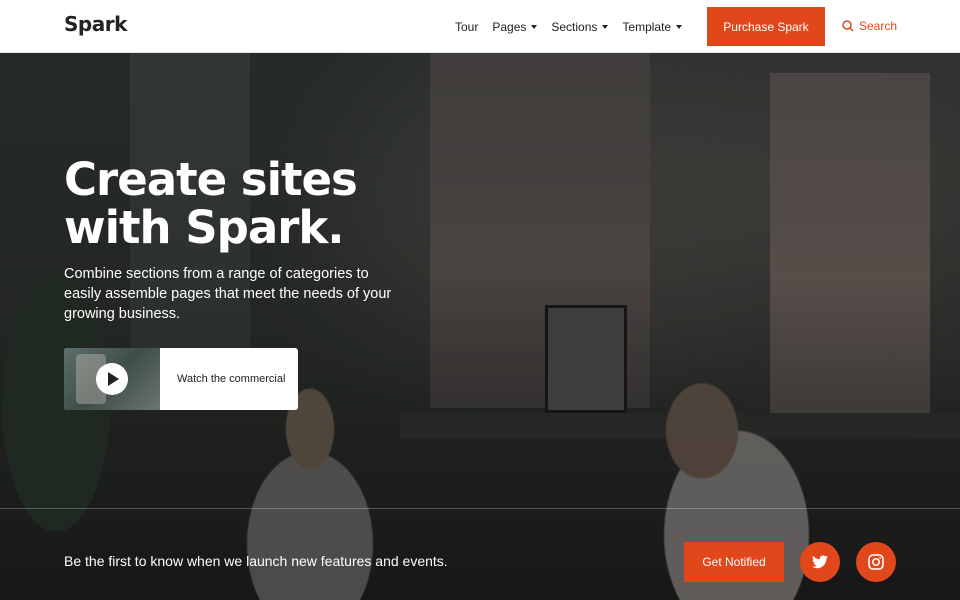 The height and width of the screenshot is (600, 960). I want to click on hero-title: Create sites with Spark., so click(211, 203).